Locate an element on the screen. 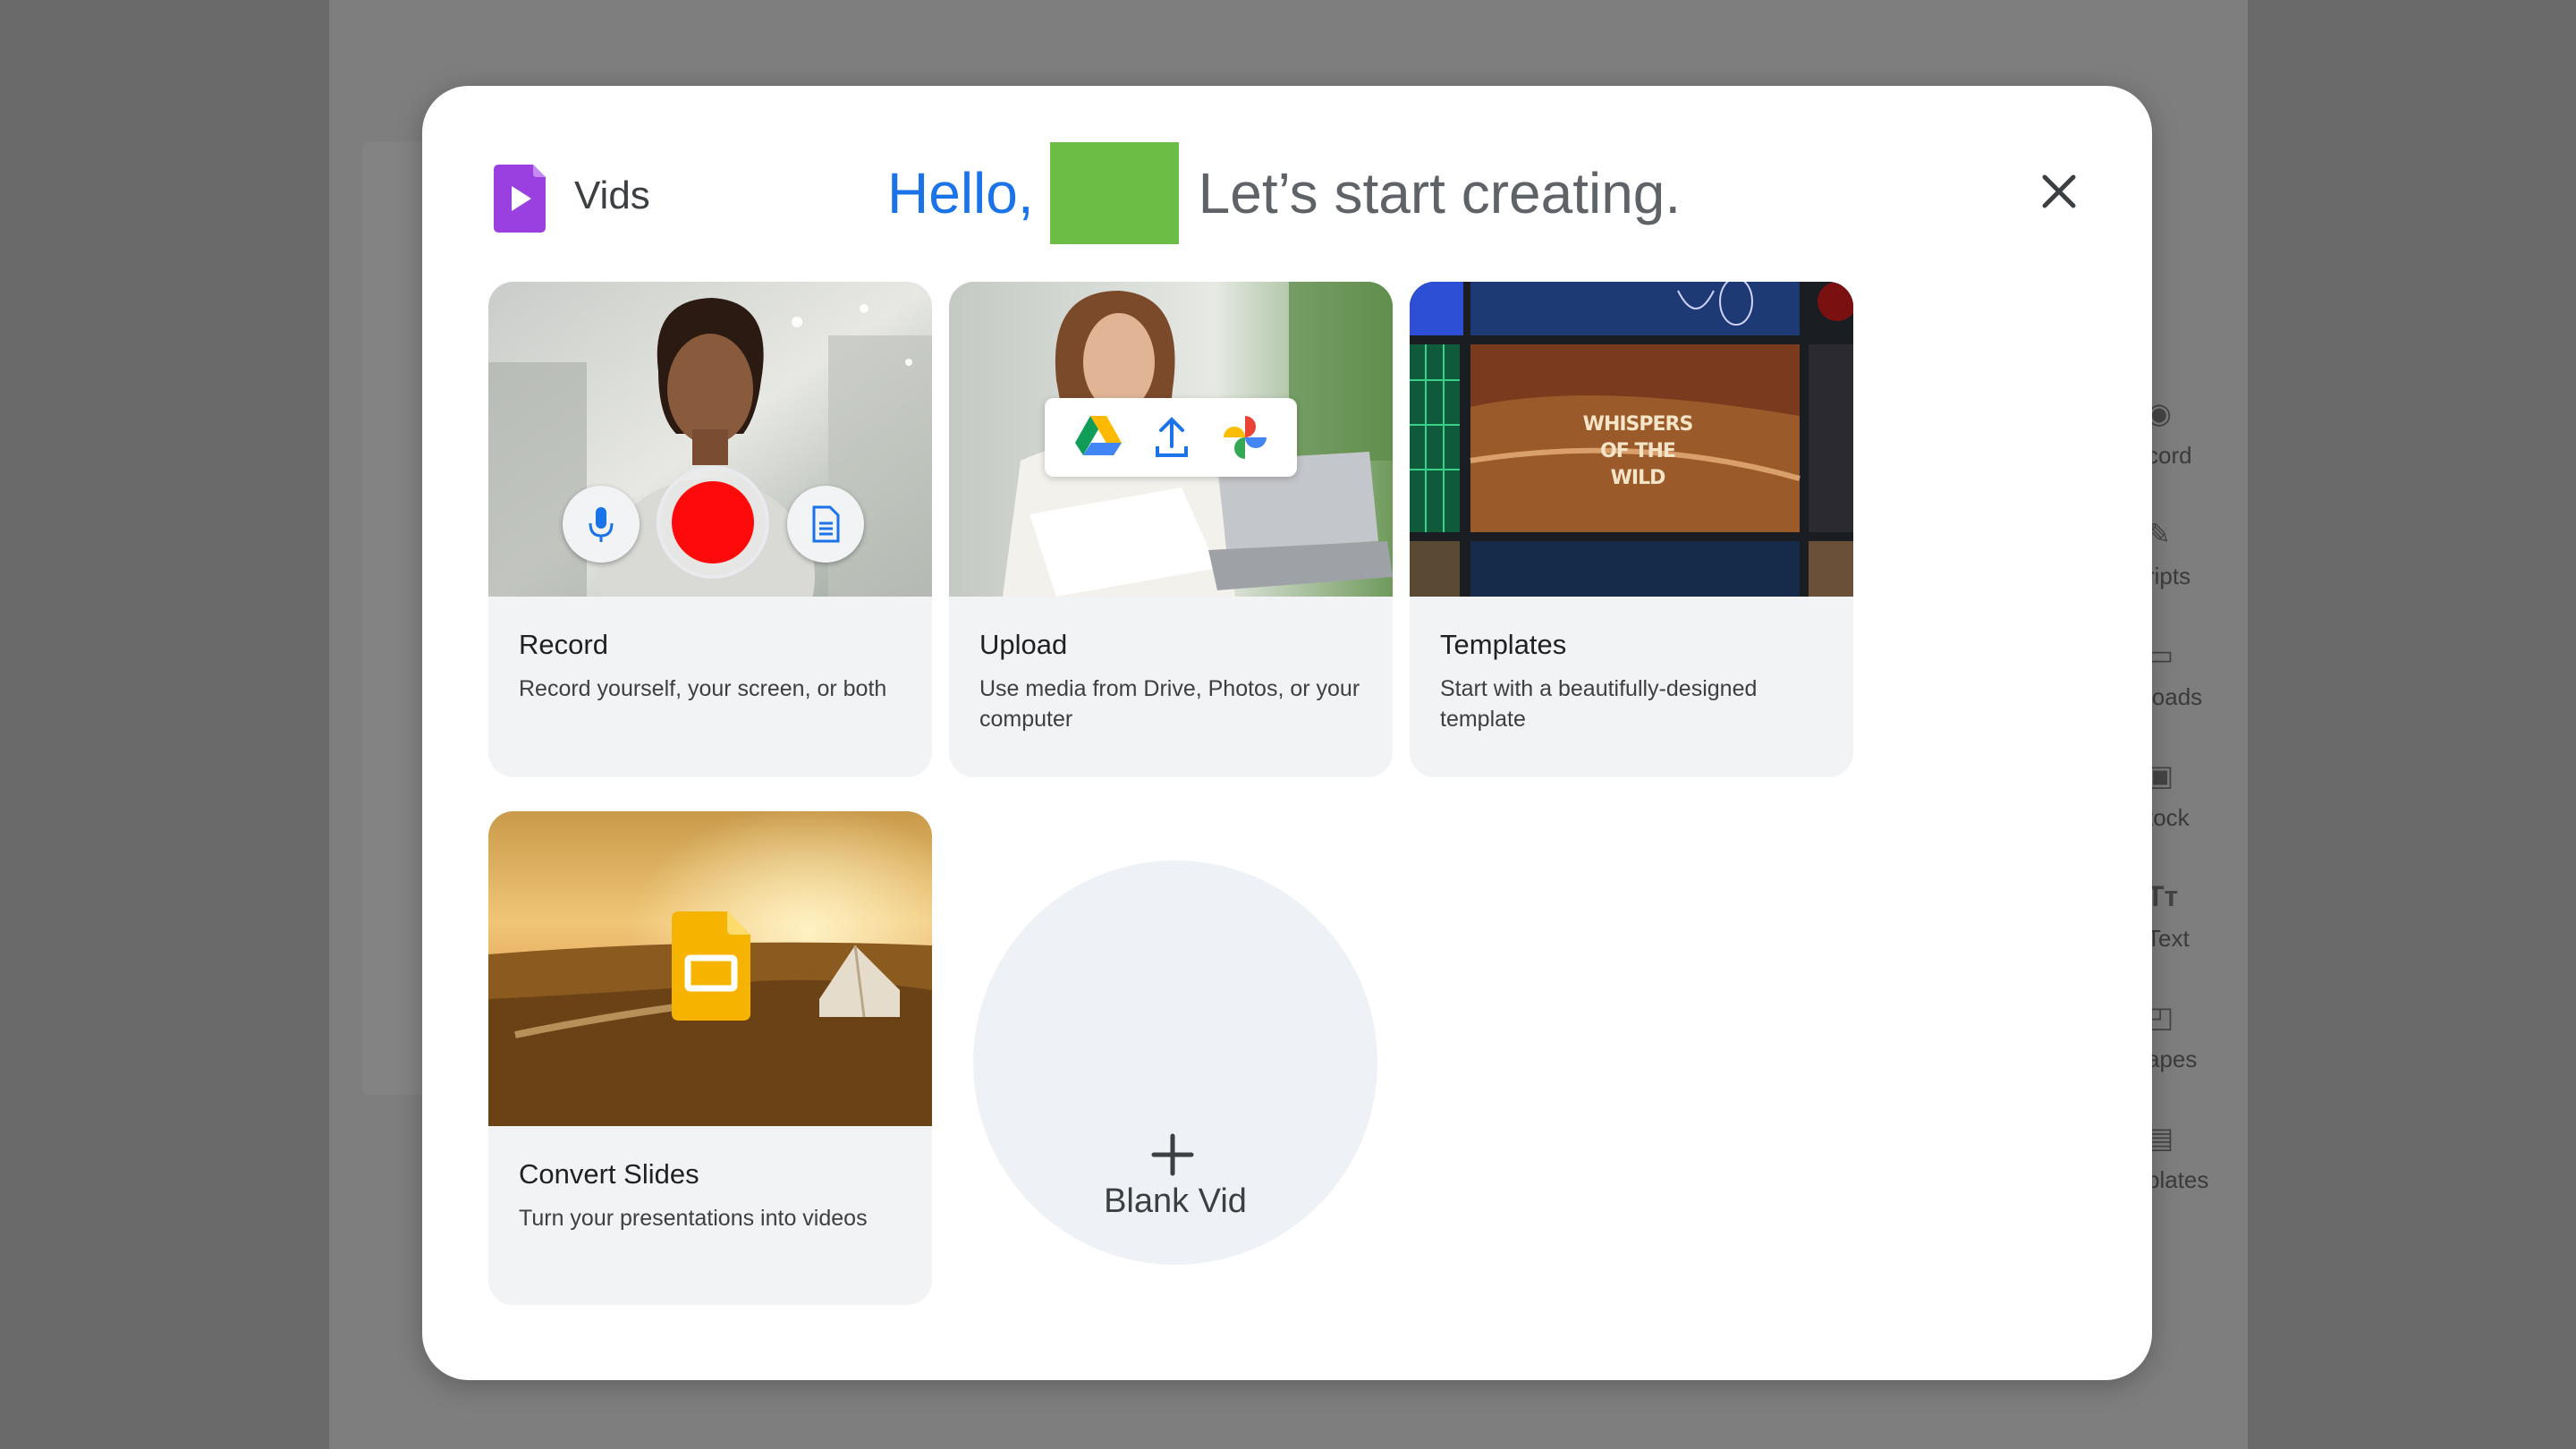 The width and height of the screenshot is (2576, 1449). rail-label: apes is located at coordinates (2172, 1059).